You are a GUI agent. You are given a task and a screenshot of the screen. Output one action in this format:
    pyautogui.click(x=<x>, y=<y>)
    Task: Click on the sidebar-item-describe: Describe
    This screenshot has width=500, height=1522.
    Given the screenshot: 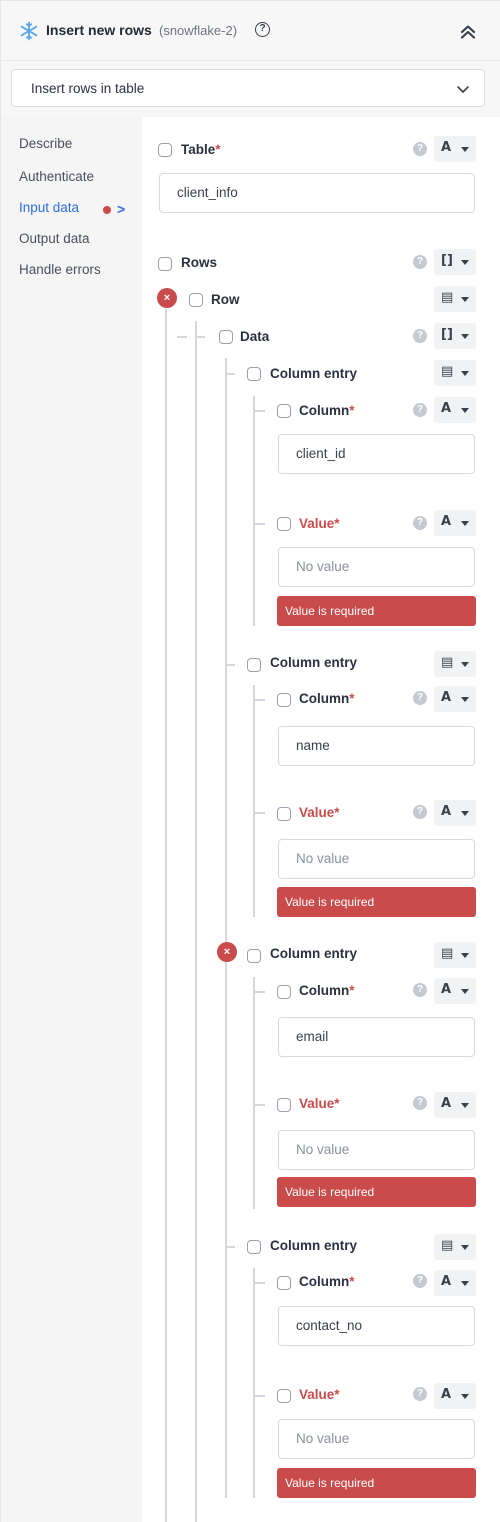 What is the action you would take?
    pyautogui.click(x=45, y=143)
    